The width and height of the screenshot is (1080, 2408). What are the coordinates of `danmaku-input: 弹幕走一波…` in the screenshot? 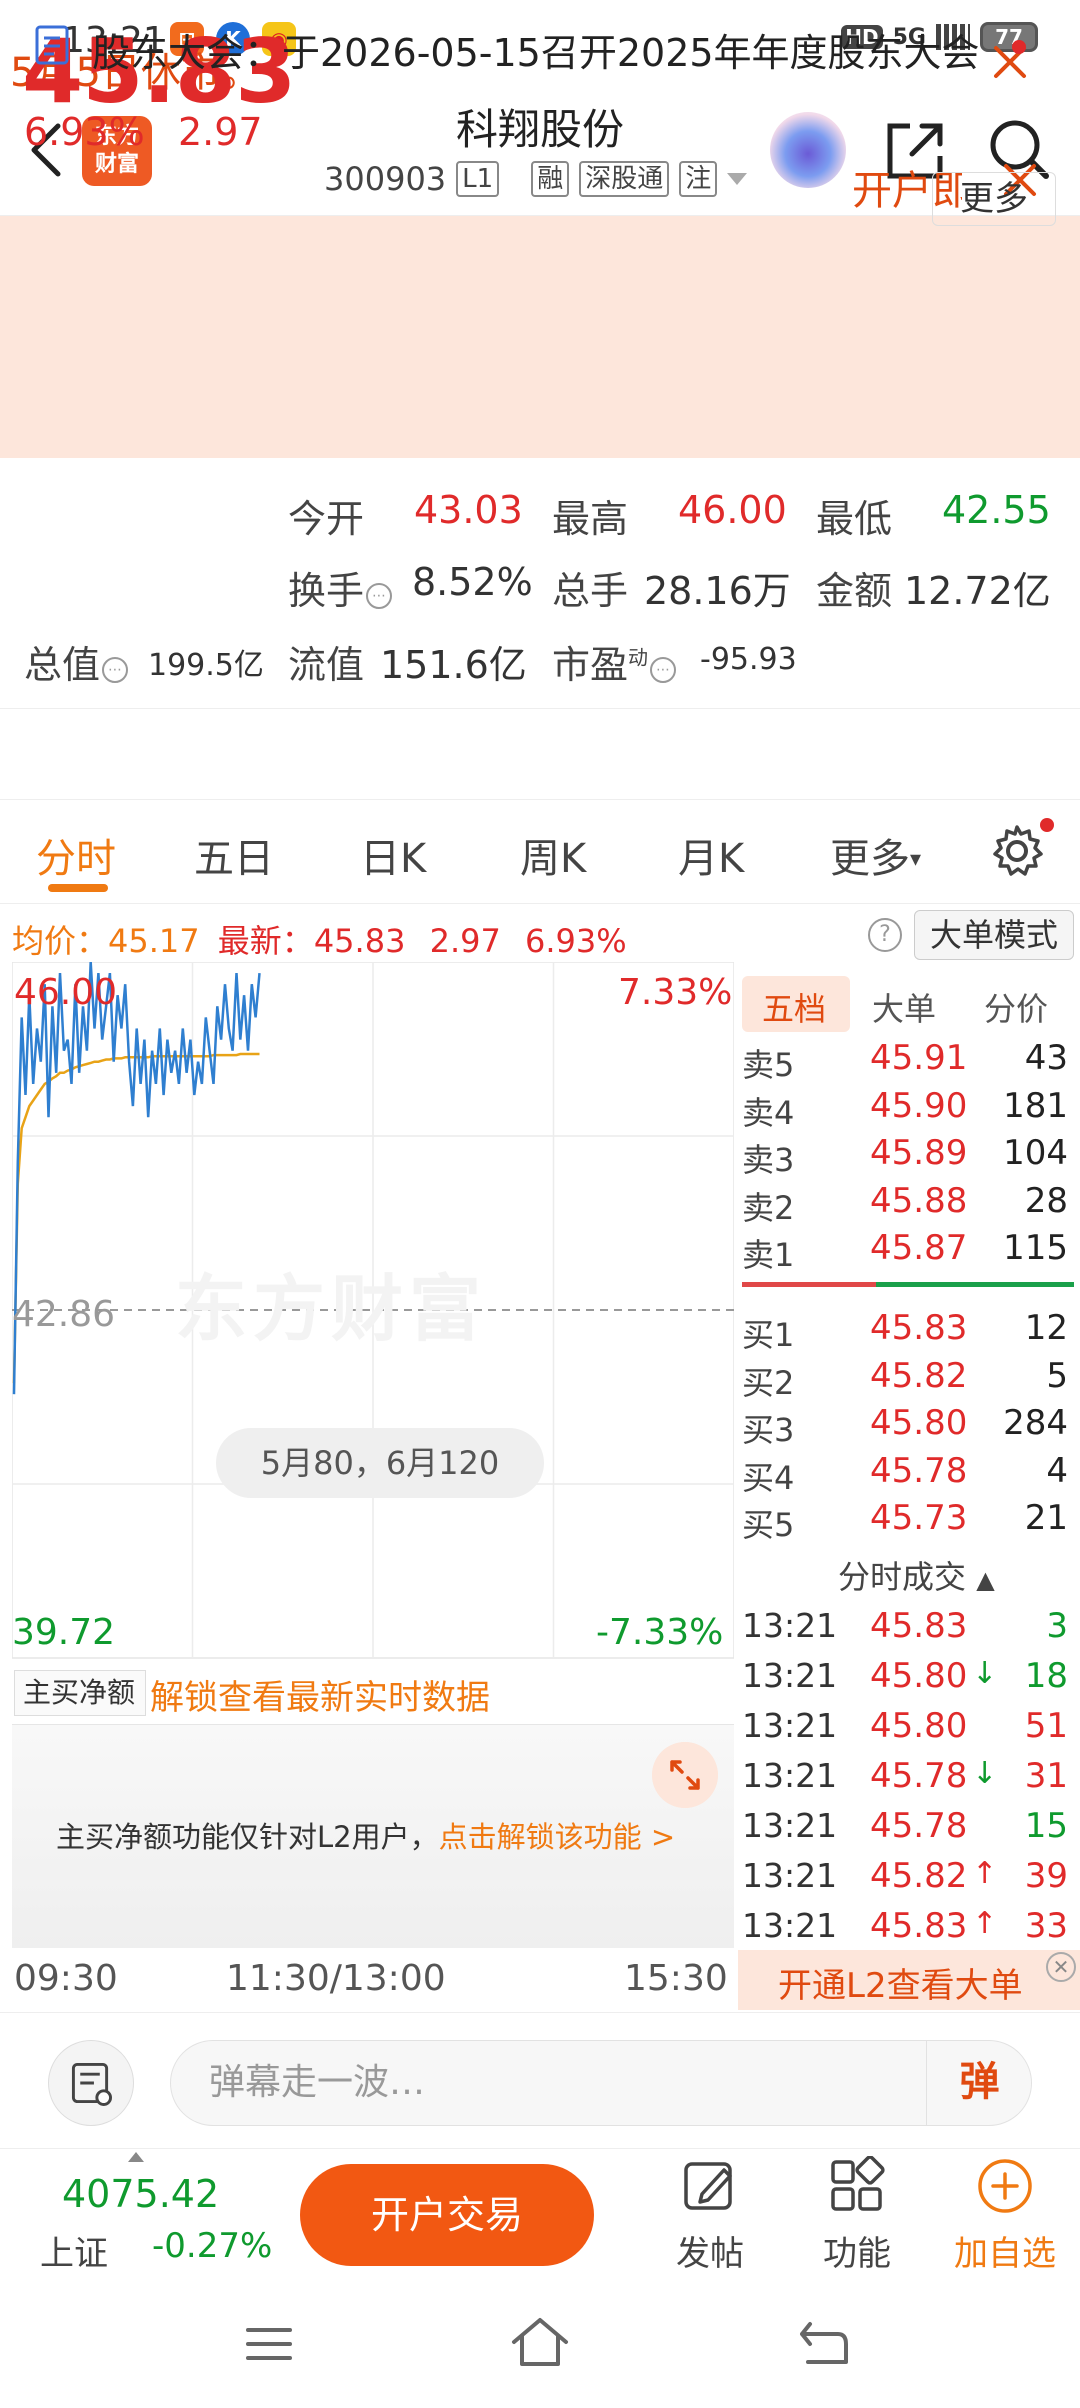 It's located at (601, 2083).